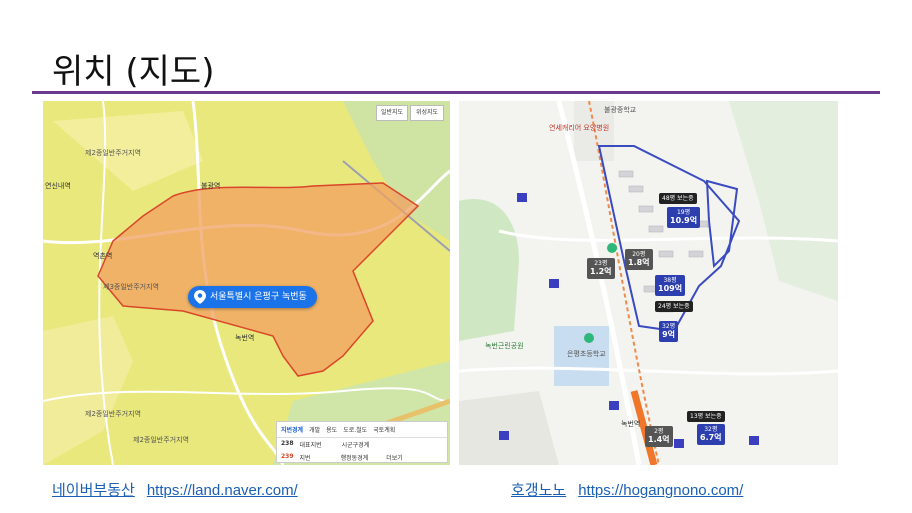 The image size is (912, 513). What do you see at coordinates (394, 457) in the screenshot?
I see `legend-more-link: 더보기` at bounding box center [394, 457].